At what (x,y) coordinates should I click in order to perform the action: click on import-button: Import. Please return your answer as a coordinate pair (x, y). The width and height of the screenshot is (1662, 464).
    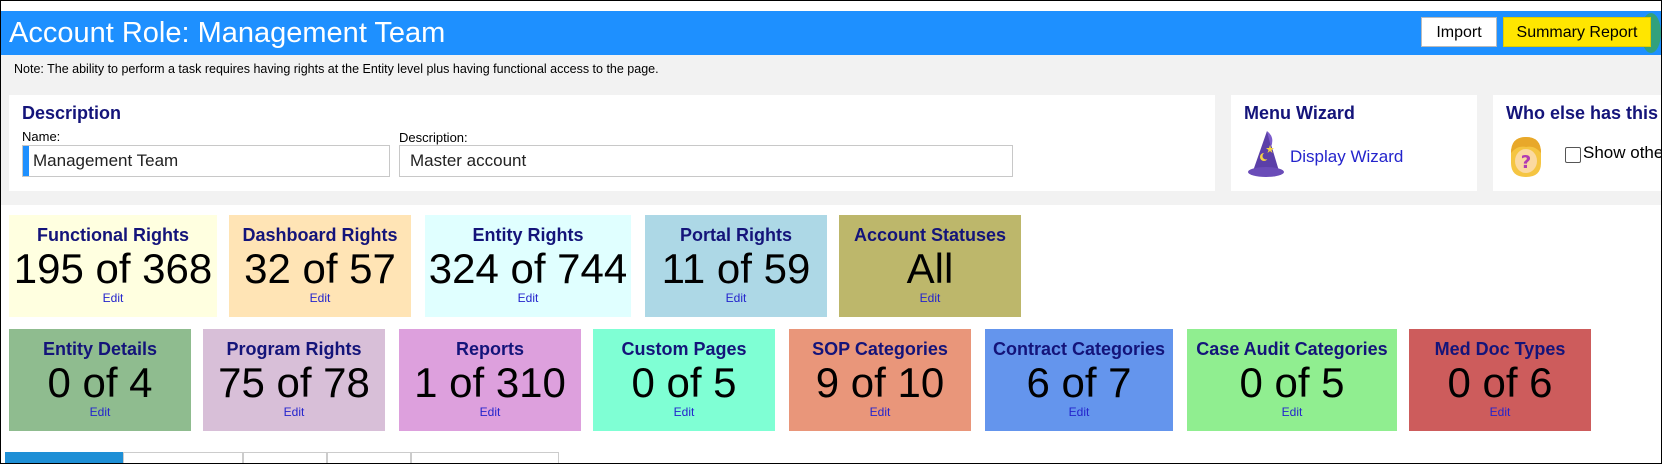
    Looking at the image, I should click on (1459, 32).